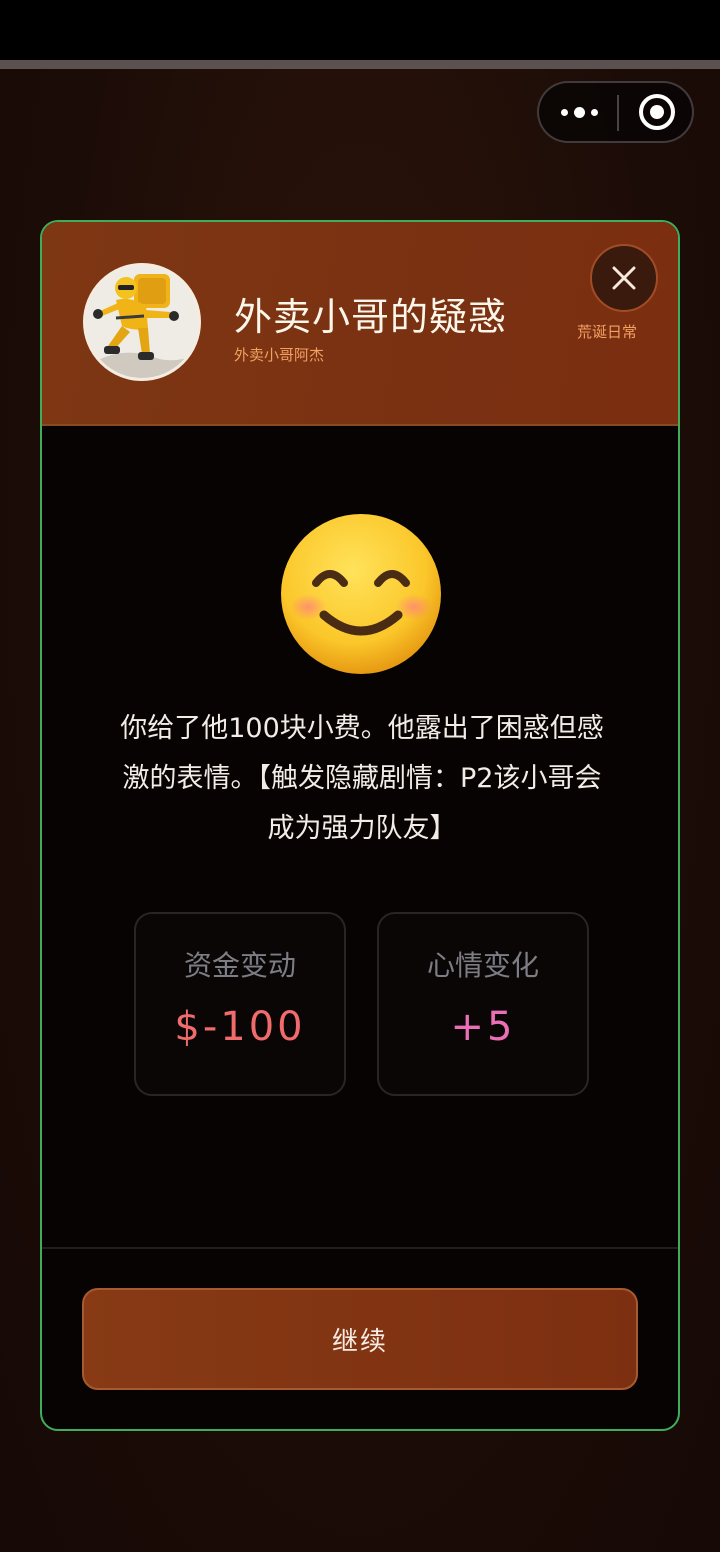 The width and height of the screenshot is (720, 1552). I want to click on category-tag: 荒诞日常, so click(606, 332).